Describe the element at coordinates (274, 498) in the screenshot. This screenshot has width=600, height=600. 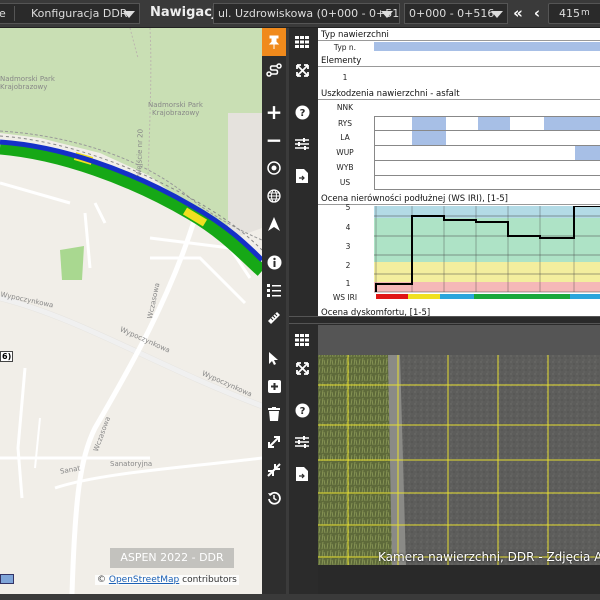
I see `history-icon` at that location.